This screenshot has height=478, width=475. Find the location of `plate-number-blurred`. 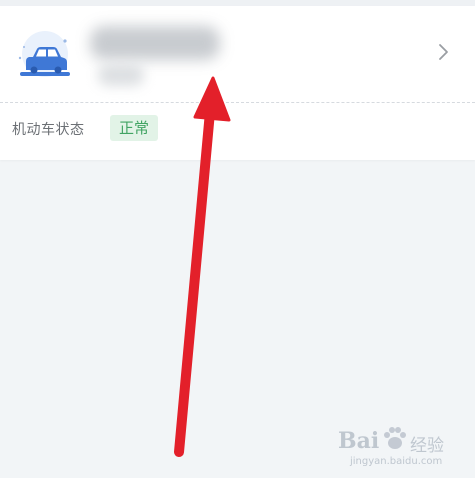

plate-number-blurred is located at coordinates (155, 43).